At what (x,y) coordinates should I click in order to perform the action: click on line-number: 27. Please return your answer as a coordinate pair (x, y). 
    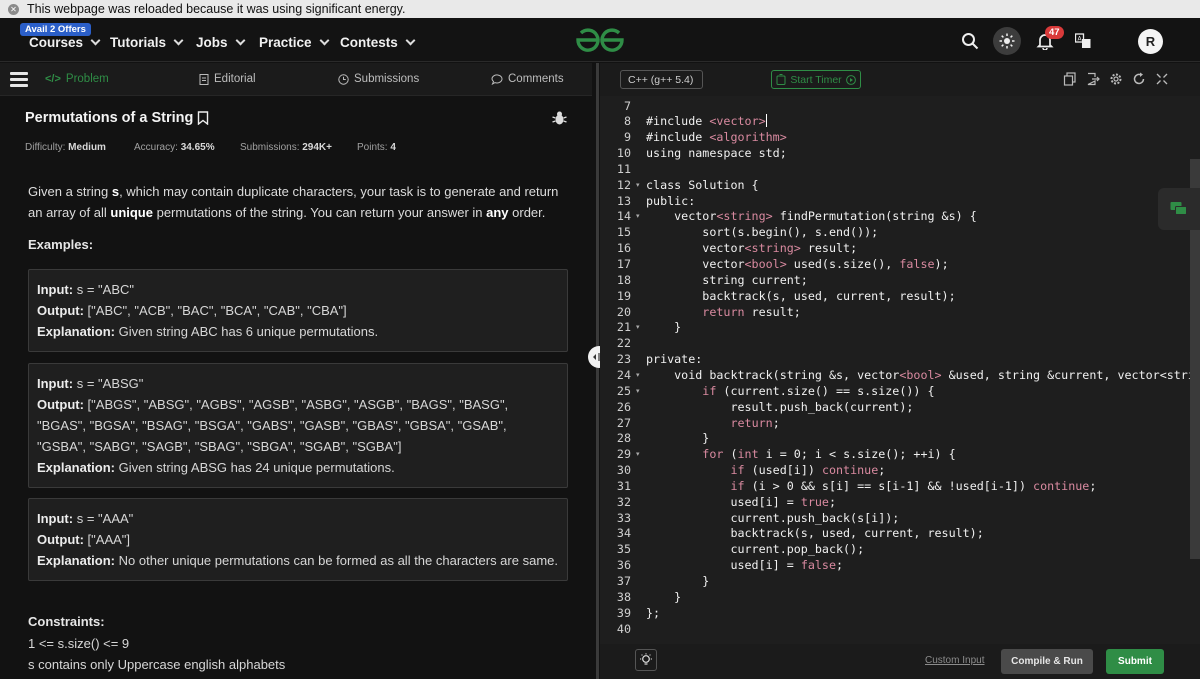
    Looking at the image, I should click on (623, 422).